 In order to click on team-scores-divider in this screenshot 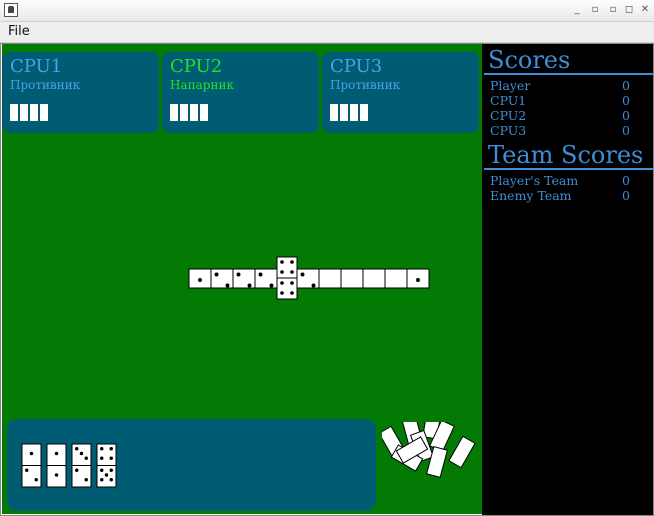, I will do `click(569, 169)`.